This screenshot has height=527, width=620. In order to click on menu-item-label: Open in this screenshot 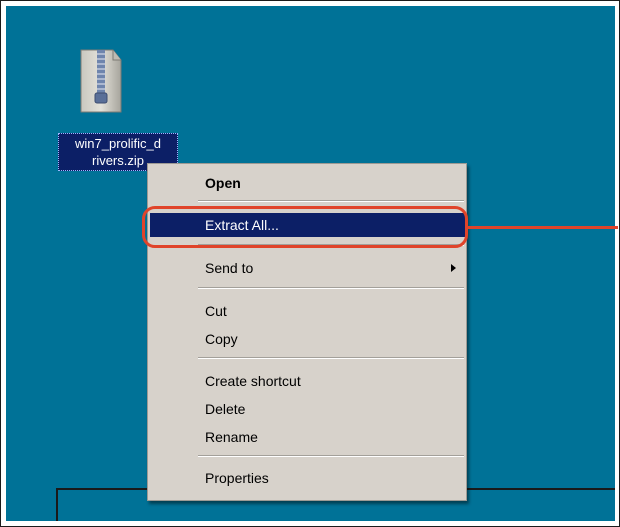, I will do `click(223, 183)`.